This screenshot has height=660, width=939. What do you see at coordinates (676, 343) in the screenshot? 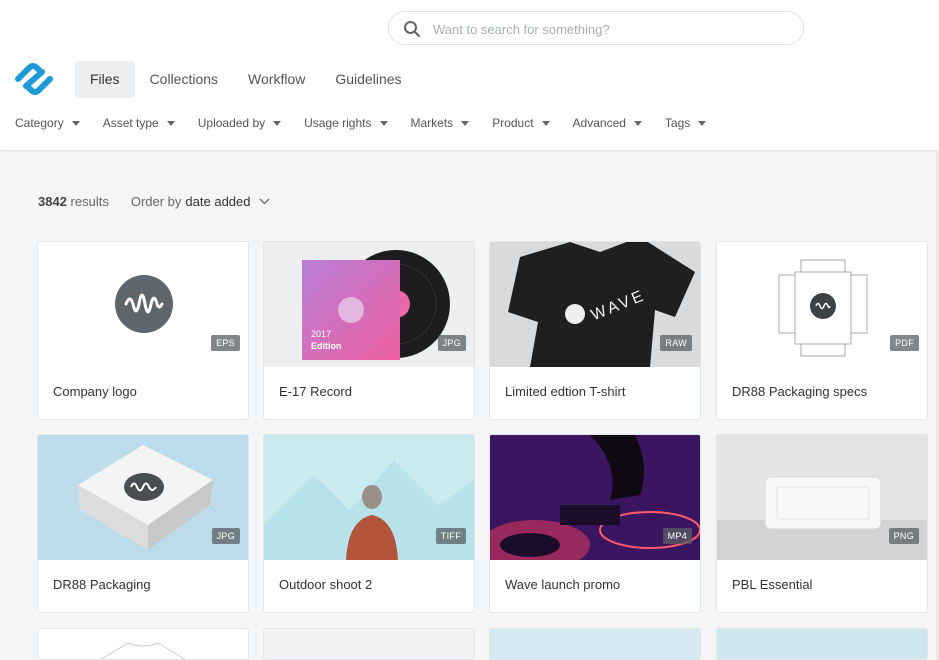
I see `file-type-badge: RAW` at bounding box center [676, 343].